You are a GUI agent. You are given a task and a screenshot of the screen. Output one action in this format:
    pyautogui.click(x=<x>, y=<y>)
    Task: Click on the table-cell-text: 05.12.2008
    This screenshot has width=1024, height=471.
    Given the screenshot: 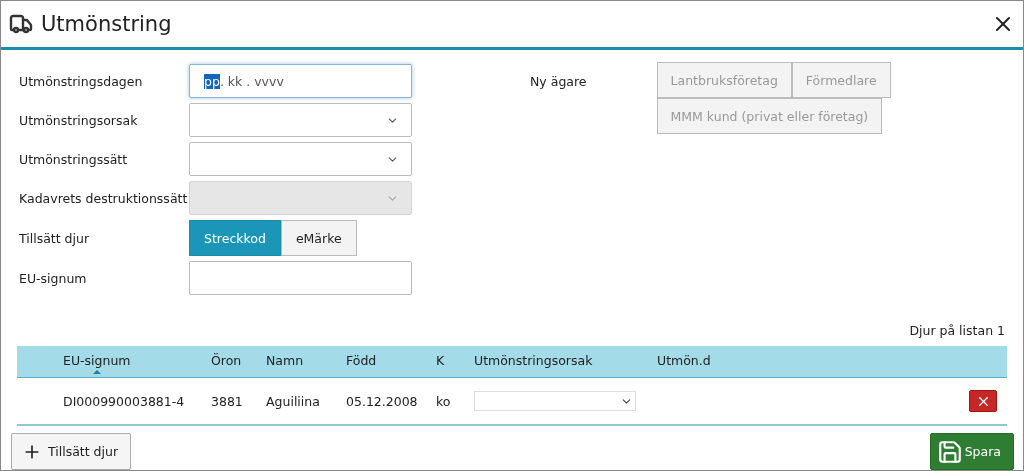 What is the action you would take?
    pyautogui.click(x=382, y=401)
    